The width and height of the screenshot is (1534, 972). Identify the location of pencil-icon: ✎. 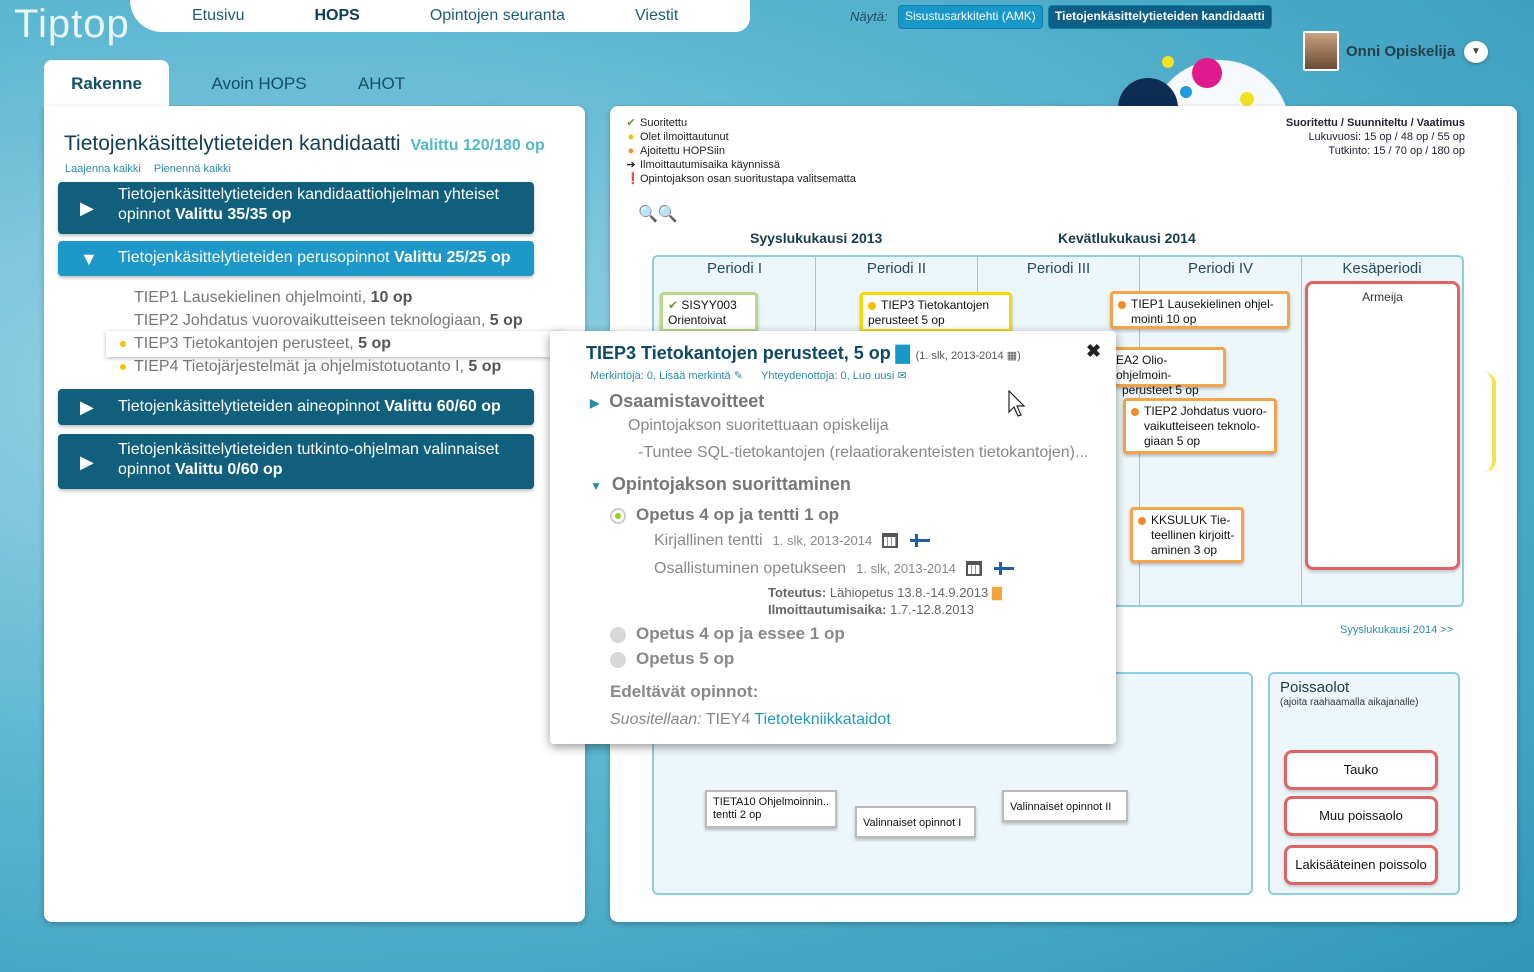
(738, 376).